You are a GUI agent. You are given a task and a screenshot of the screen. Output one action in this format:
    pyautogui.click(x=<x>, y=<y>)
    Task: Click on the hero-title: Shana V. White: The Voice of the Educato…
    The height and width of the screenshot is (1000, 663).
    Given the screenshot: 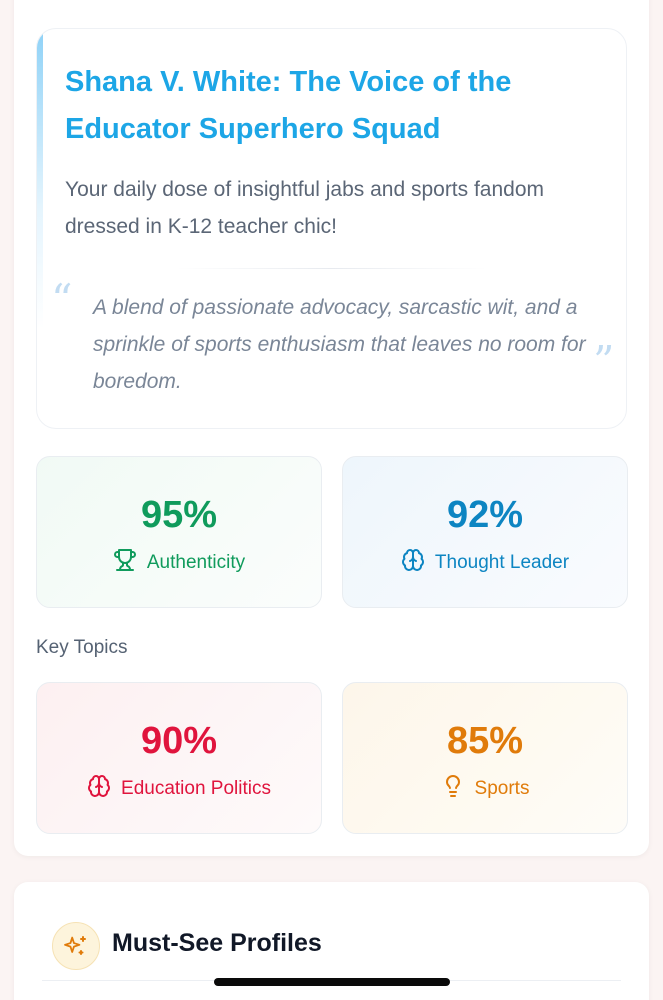 What is the action you would take?
    pyautogui.click(x=288, y=105)
    